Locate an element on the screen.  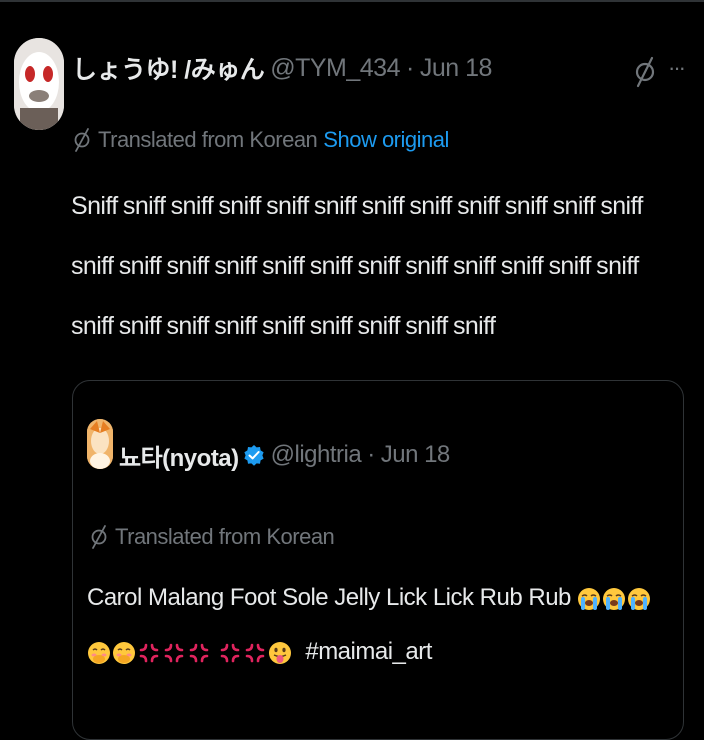
quoted-user-handle: @lightria is located at coordinates (316, 455).